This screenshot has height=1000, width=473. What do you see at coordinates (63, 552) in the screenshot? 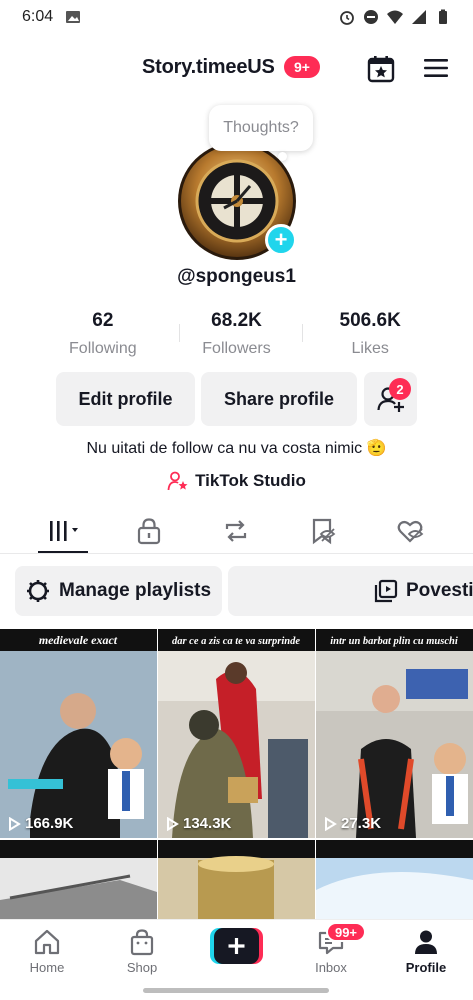
I see `active-tab-indicator` at bounding box center [63, 552].